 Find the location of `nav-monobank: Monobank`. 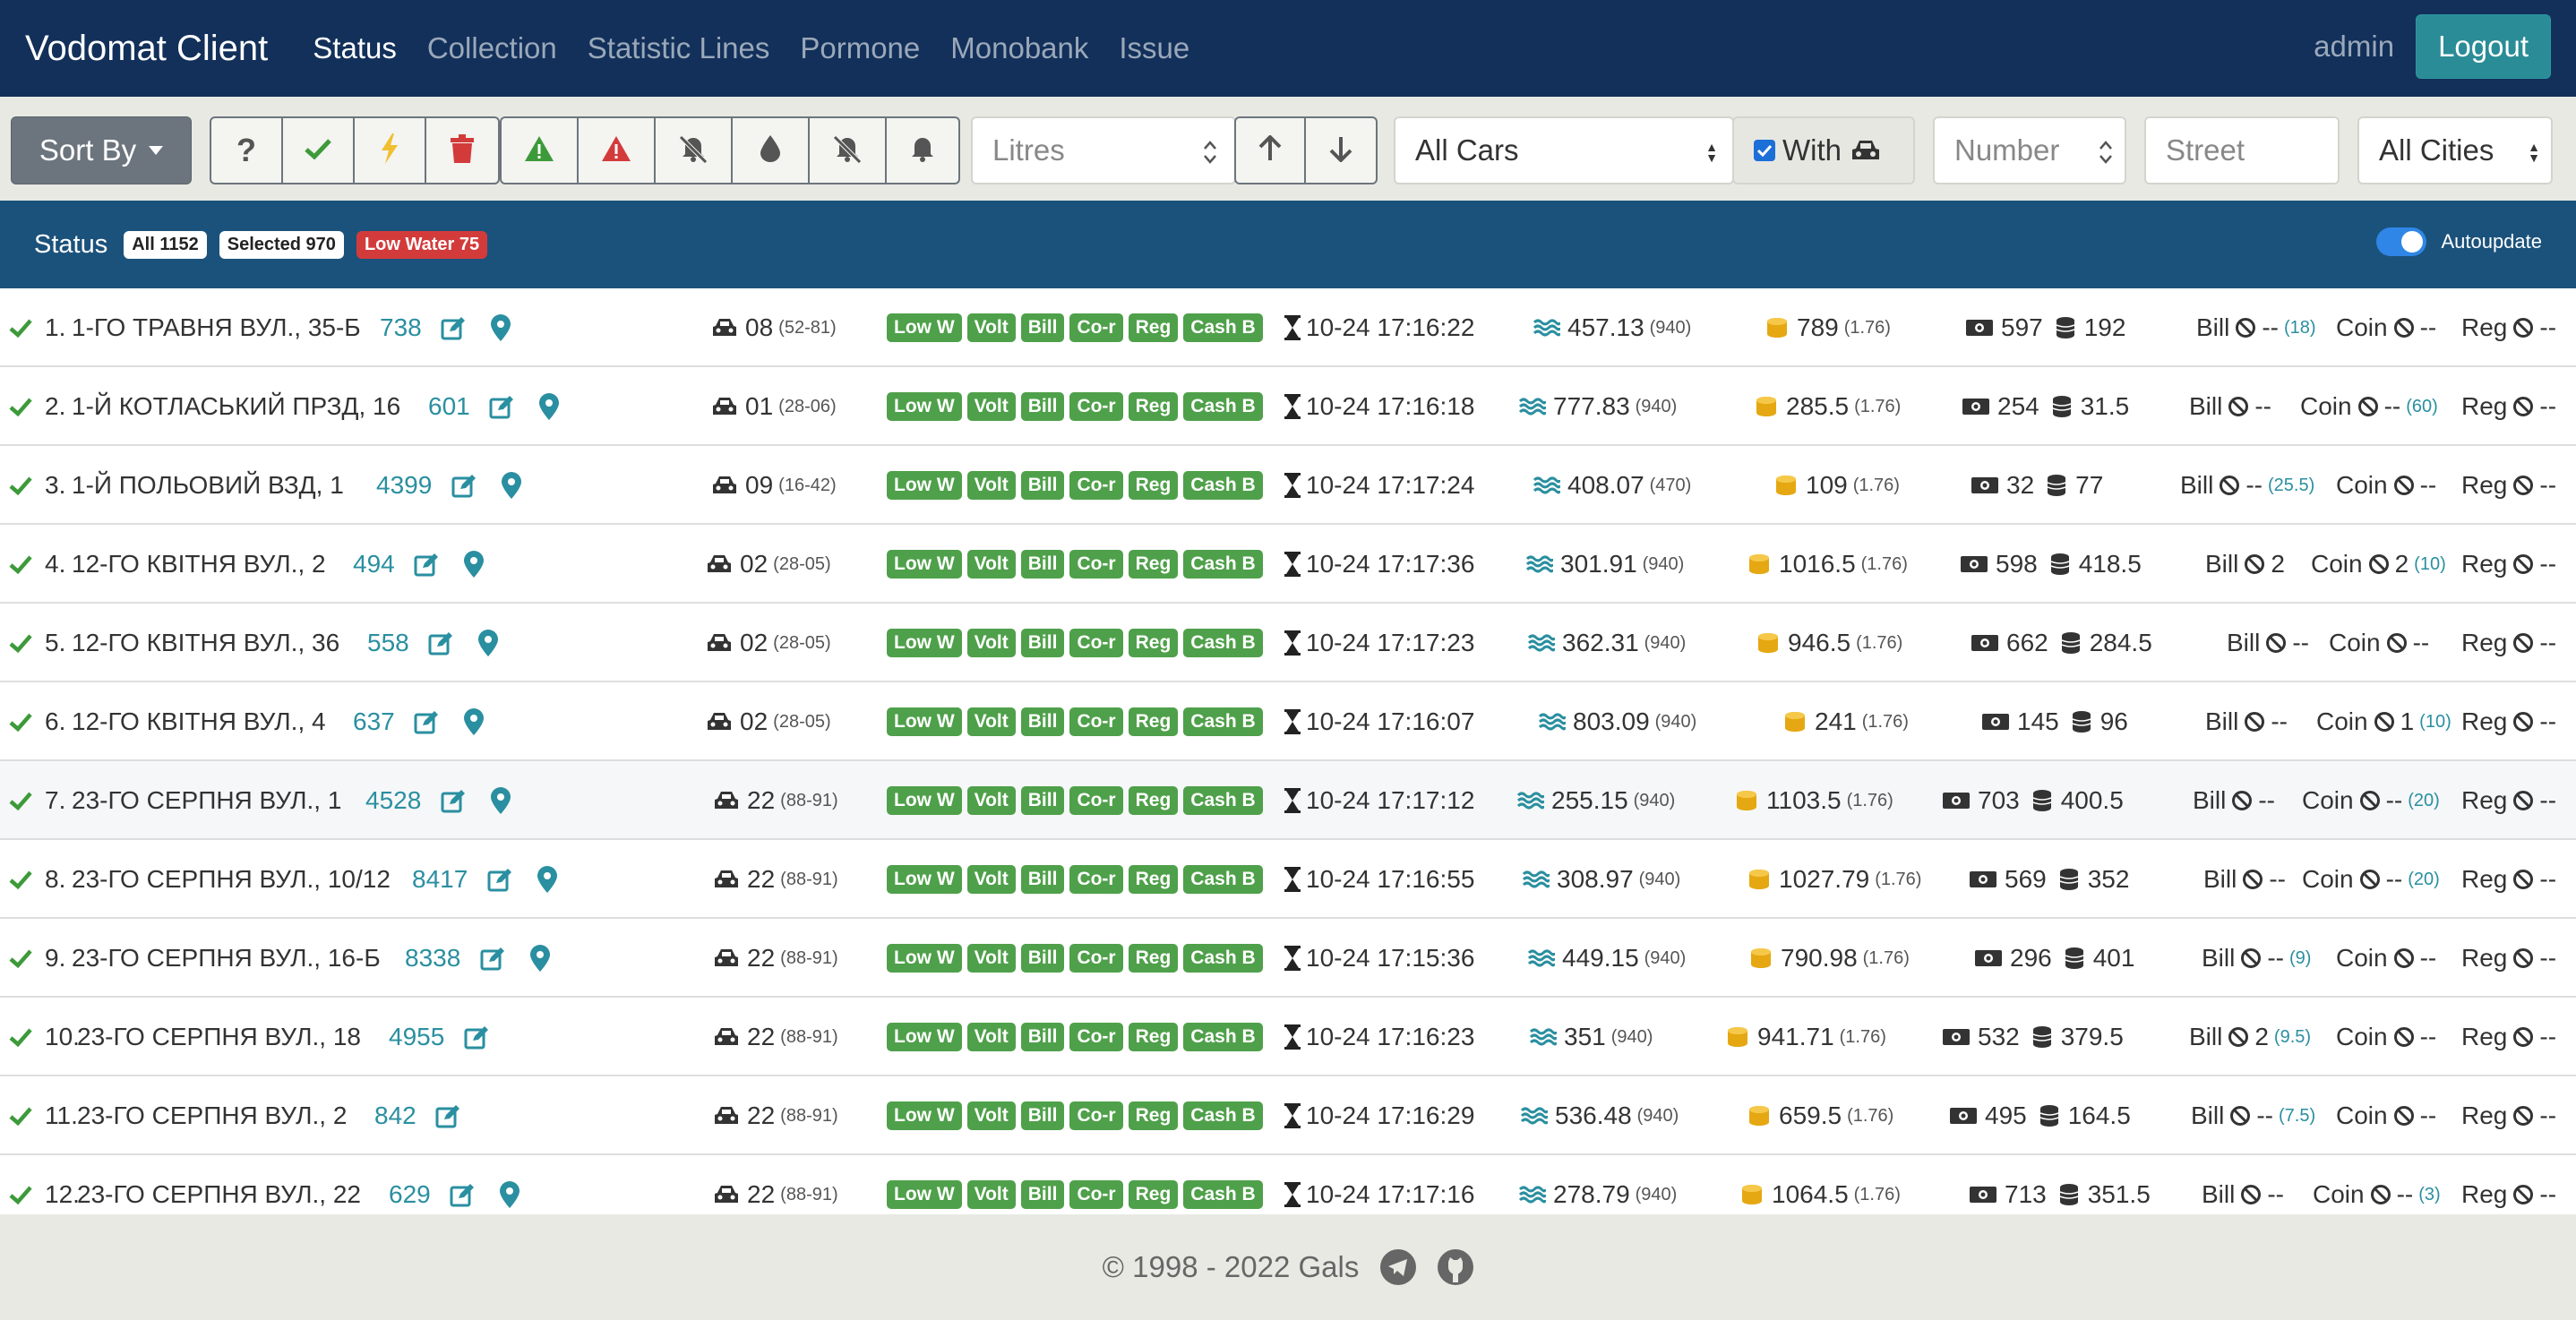

nav-monobank: Monobank is located at coordinates (1019, 48).